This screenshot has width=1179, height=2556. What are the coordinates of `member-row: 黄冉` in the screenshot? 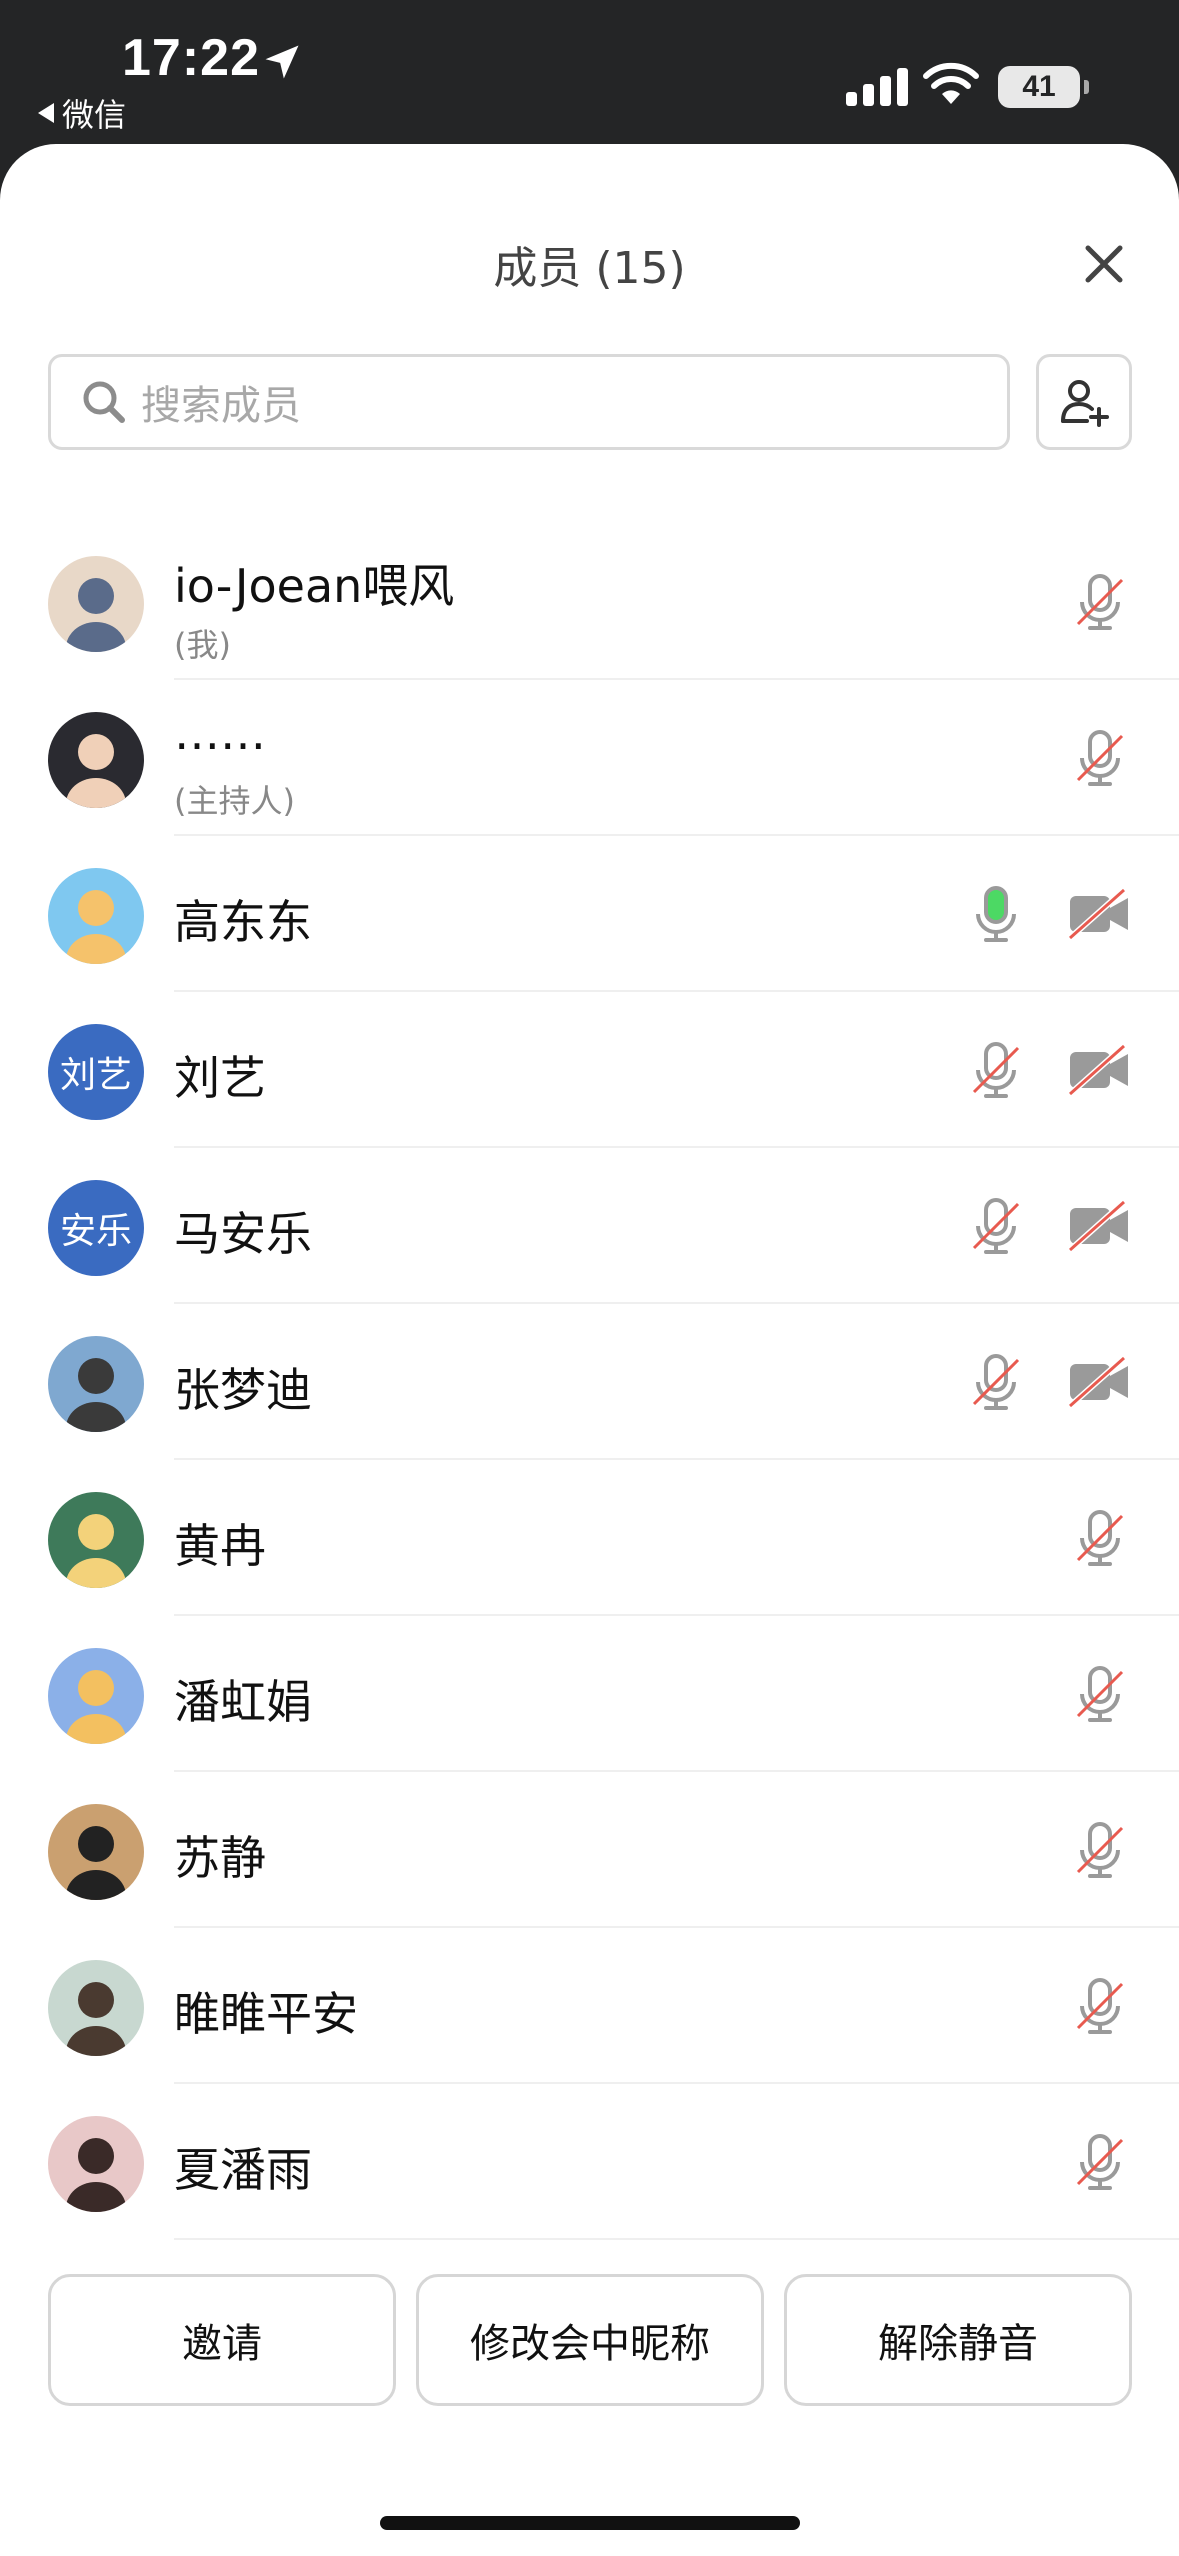 It's located at (589, 1538).